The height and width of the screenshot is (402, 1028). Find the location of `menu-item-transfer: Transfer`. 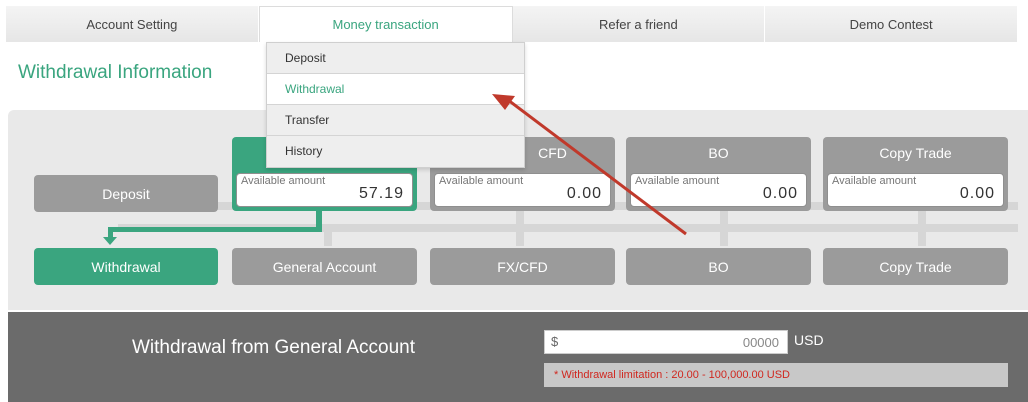

menu-item-transfer: Transfer is located at coordinates (395, 120).